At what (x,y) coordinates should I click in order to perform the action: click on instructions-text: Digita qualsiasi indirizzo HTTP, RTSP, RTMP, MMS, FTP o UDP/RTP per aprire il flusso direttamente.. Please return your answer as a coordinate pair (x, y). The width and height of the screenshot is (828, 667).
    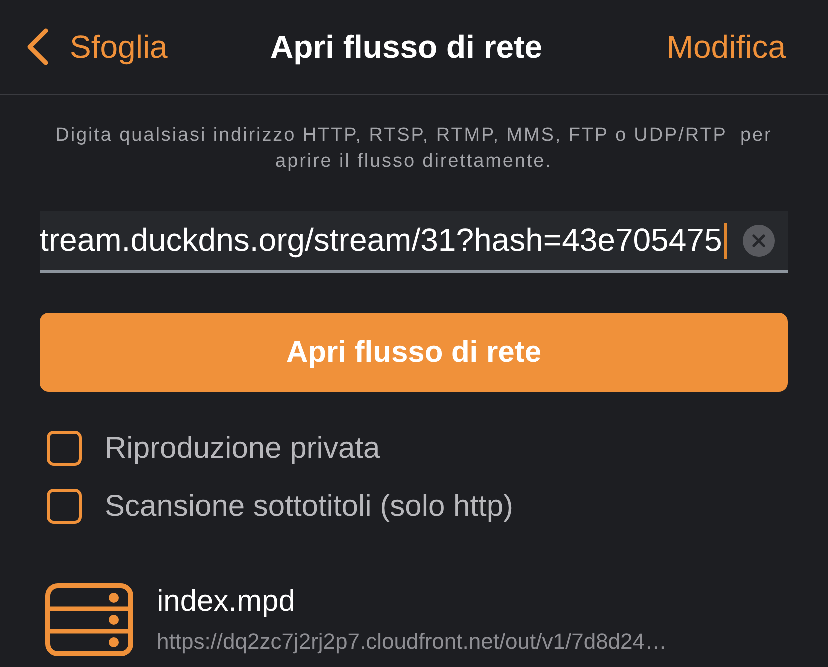
    Looking at the image, I should click on (414, 149).